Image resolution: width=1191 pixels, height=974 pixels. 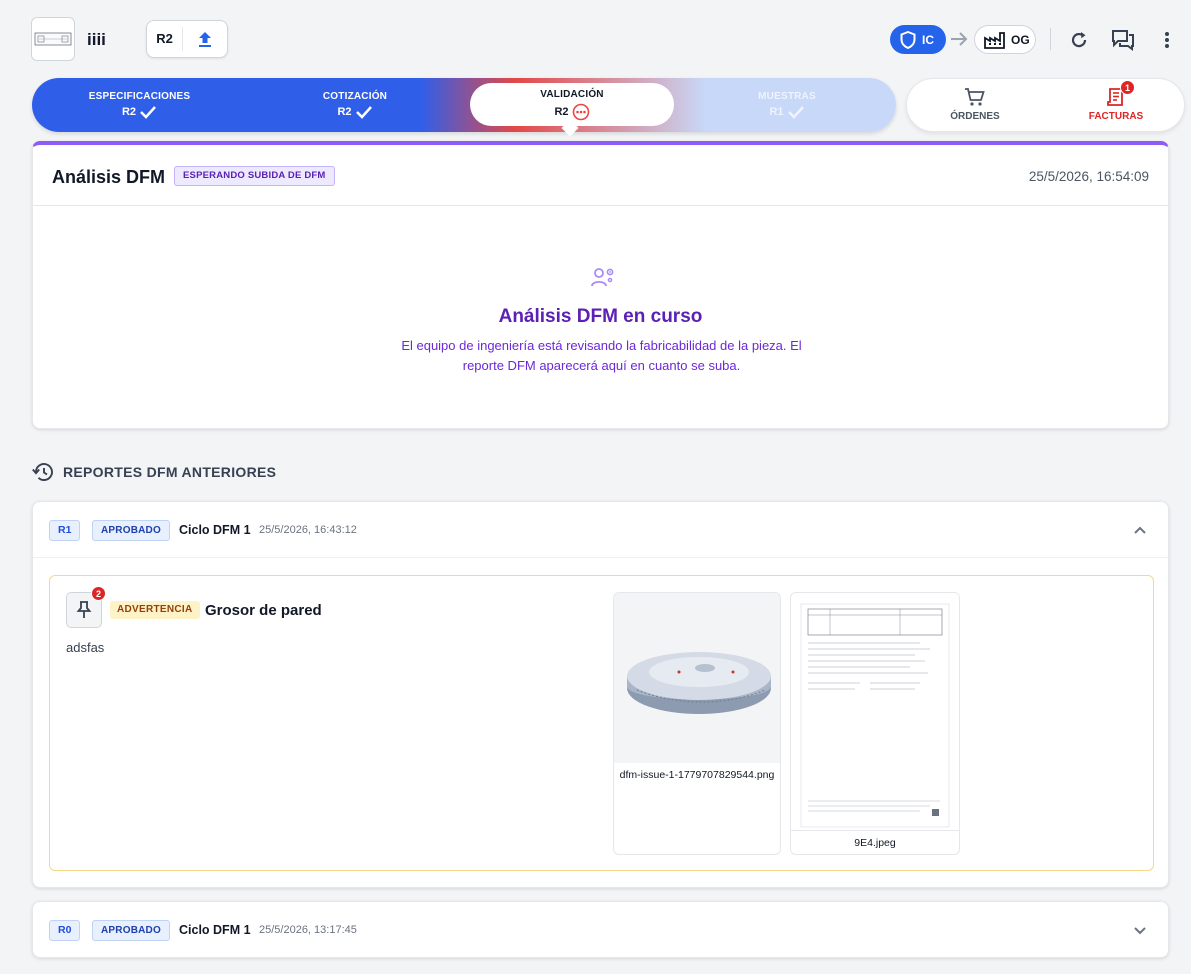 What do you see at coordinates (787, 96) in the screenshot?
I see `step-label: MUESTRAS` at bounding box center [787, 96].